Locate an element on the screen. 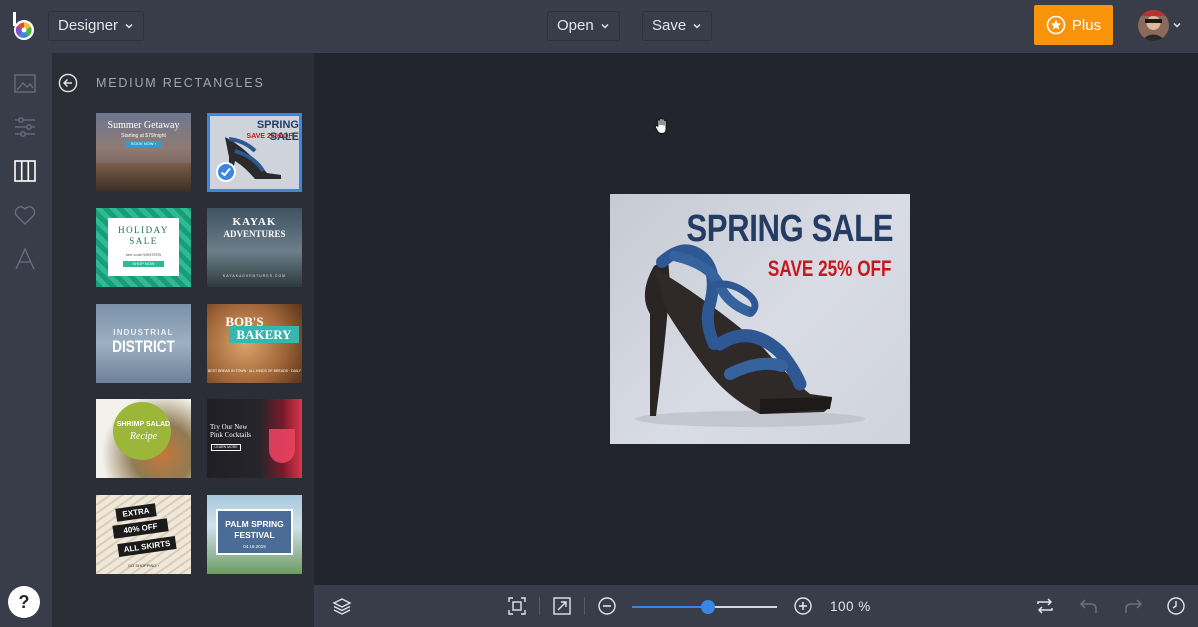 The height and width of the screenshot is (627, 1198). thumb-button: BOOK NOW › is located at coordinates (143, 144).